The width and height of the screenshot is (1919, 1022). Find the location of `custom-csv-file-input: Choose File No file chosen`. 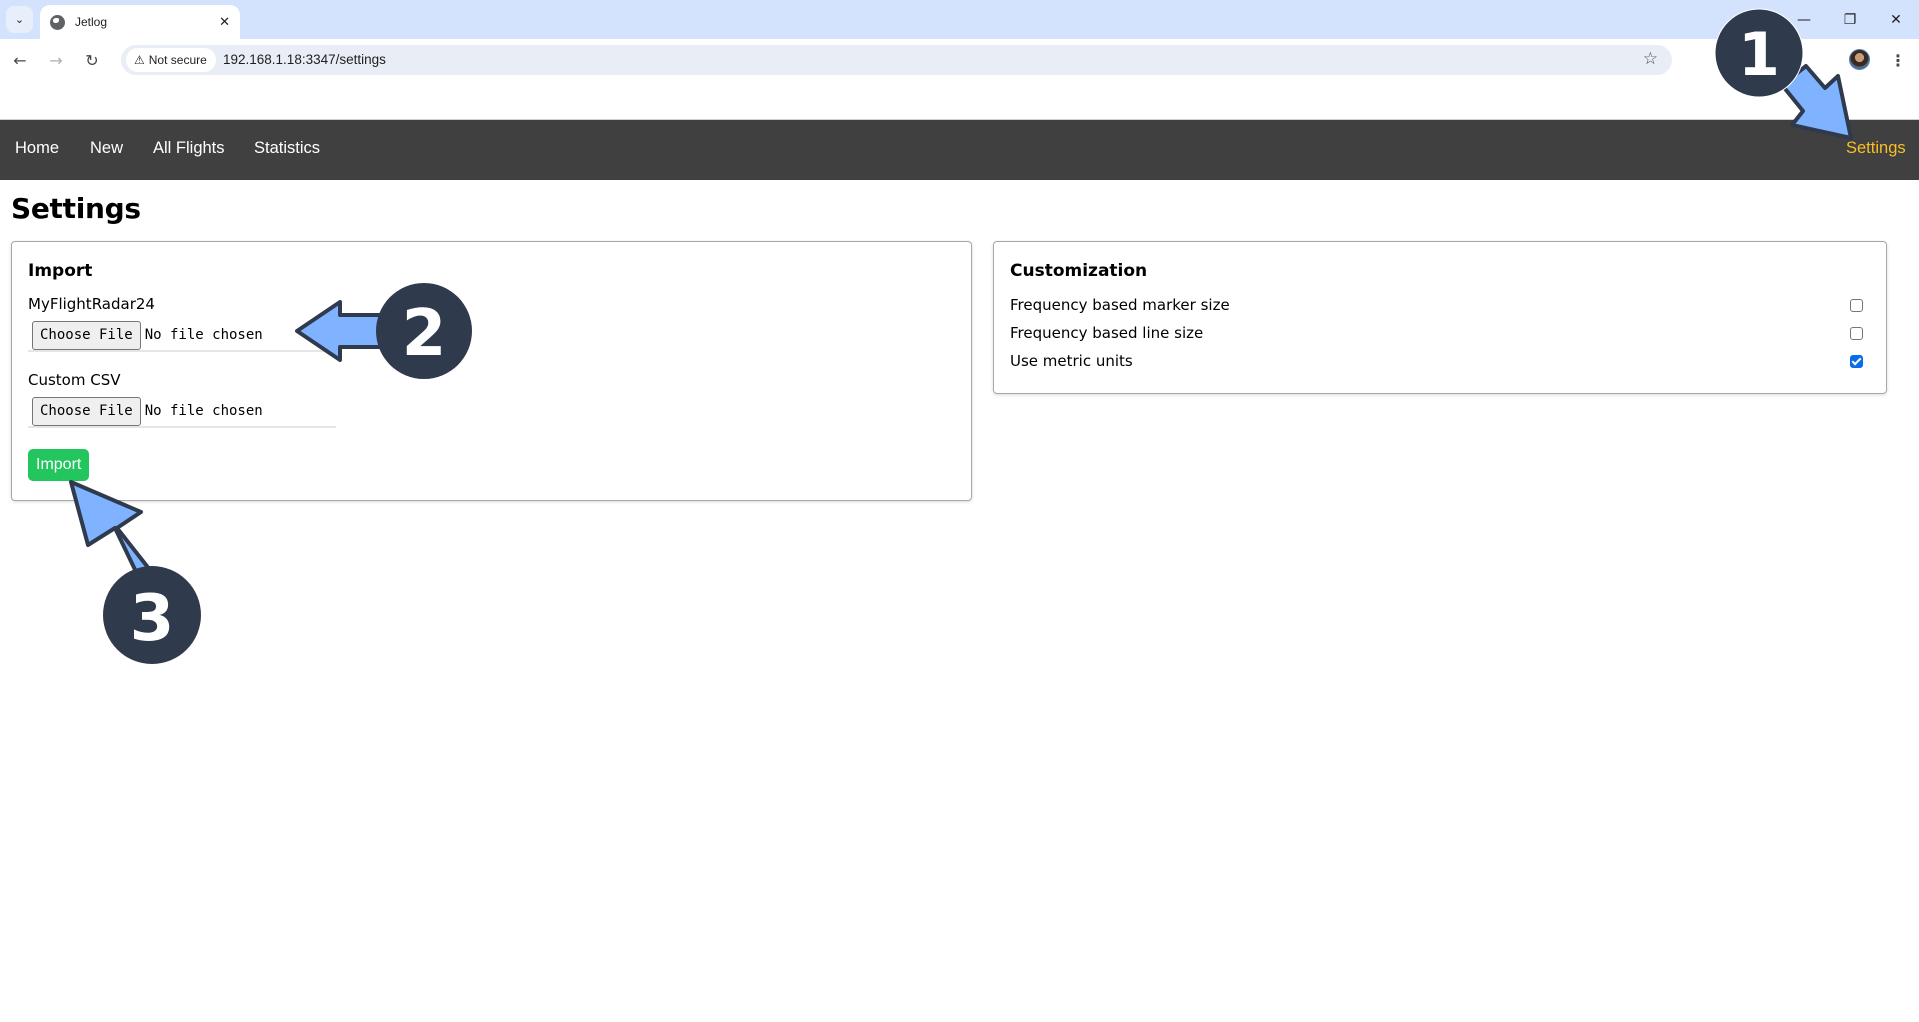

custom-csv-file-input: Choose File No file chosen is located at coordinates (182, 412).